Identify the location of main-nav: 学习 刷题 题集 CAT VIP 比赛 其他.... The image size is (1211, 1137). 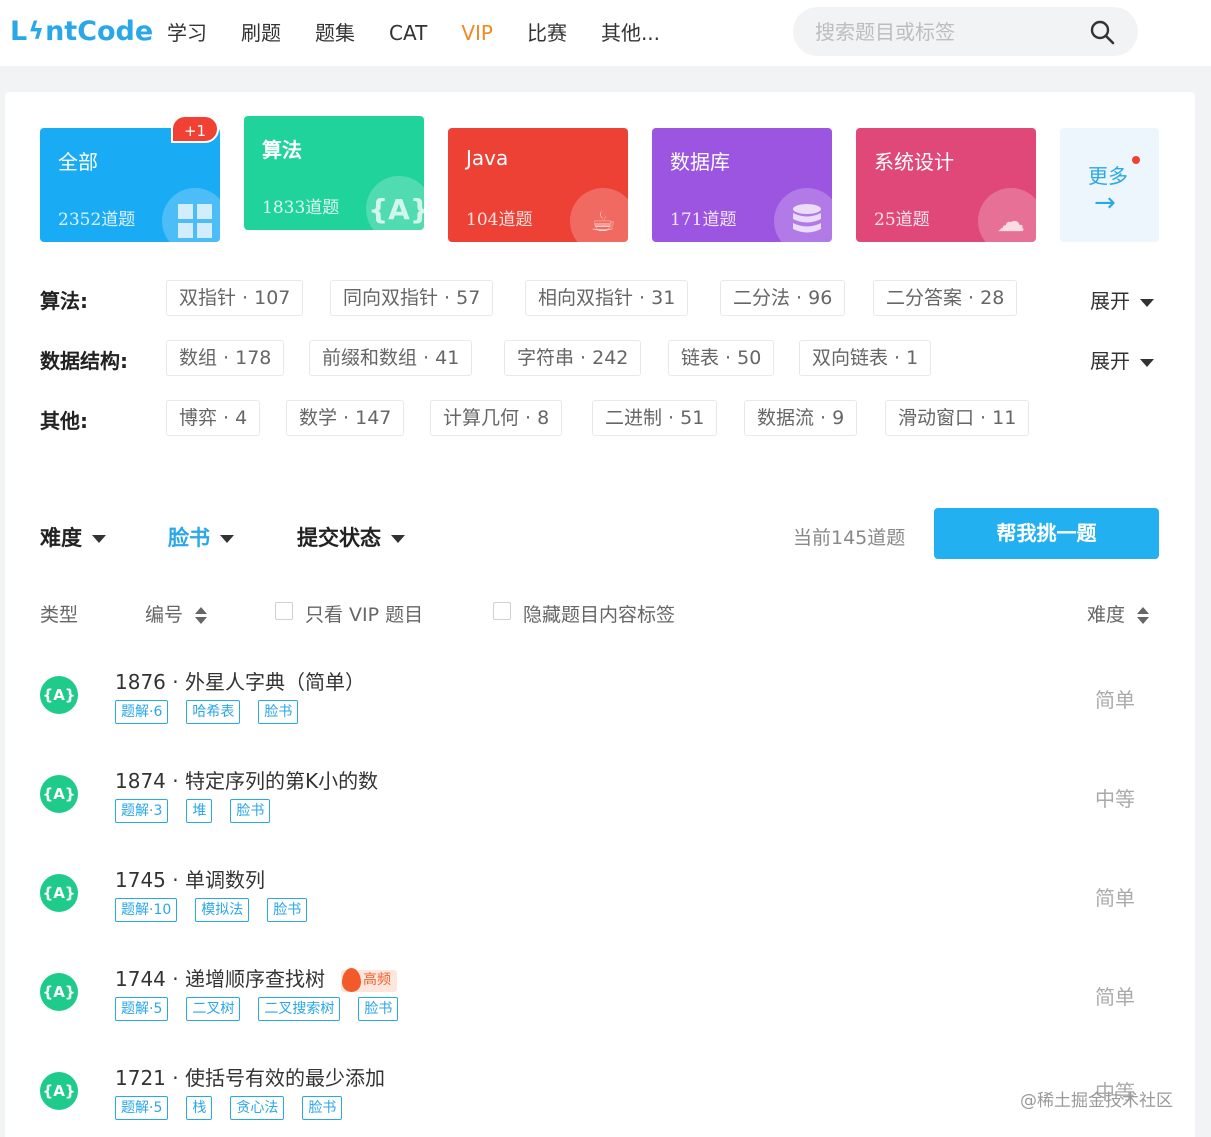
(413, 33).